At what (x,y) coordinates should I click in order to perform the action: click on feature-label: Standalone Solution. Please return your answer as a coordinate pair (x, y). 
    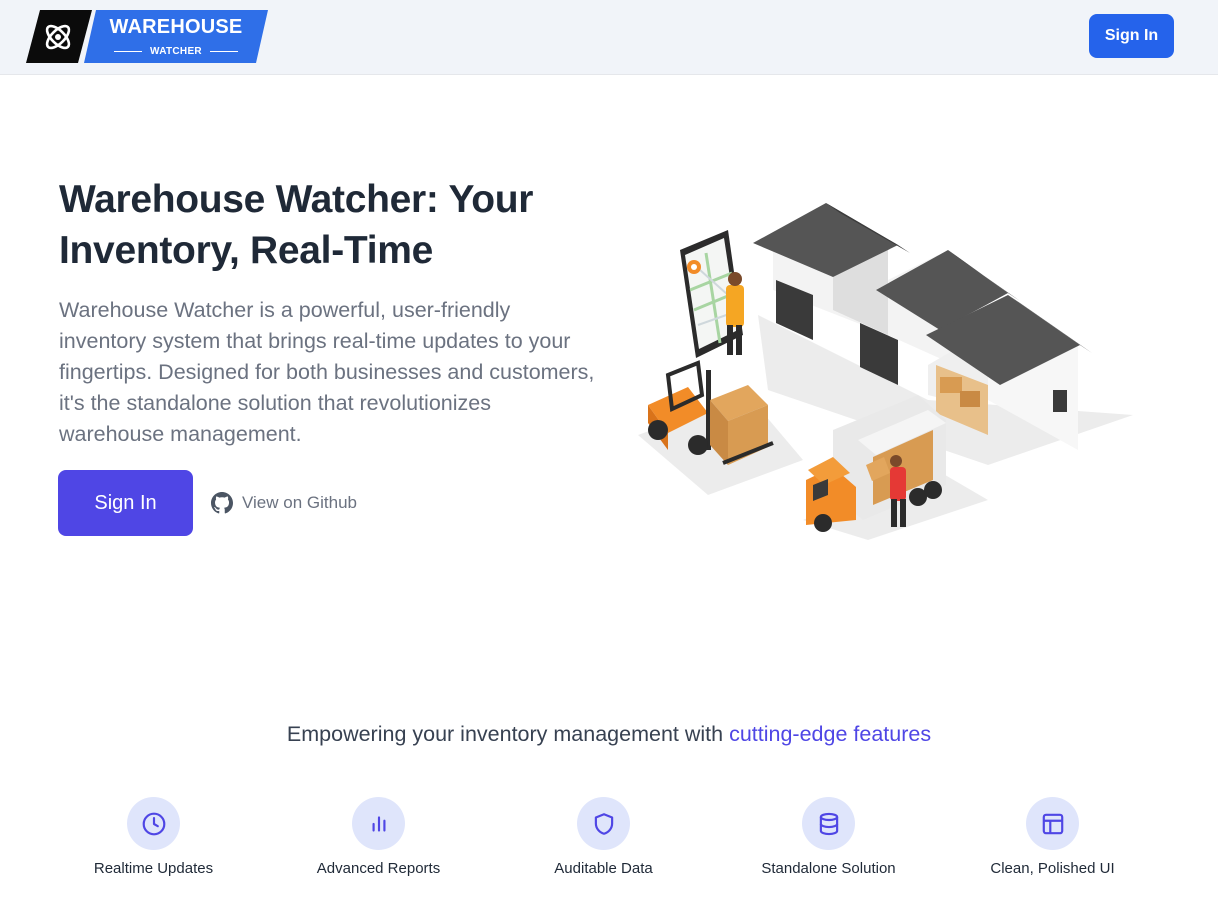
    Looking at the image, I should click on (828, 868).